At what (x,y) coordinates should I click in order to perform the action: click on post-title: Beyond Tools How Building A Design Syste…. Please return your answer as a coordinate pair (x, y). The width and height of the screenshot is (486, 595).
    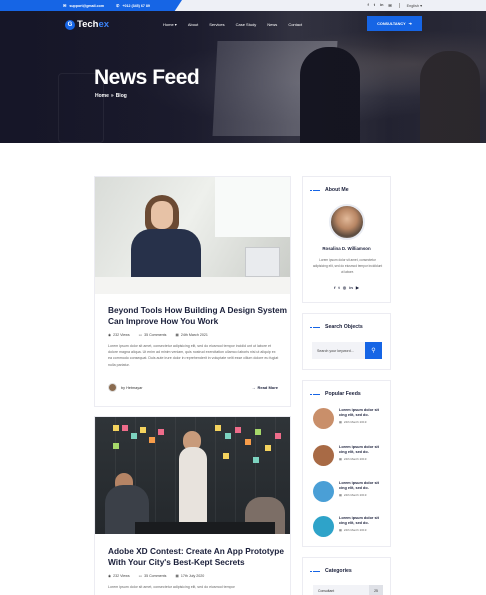
    Looking at the image, I should click on (198, 316).